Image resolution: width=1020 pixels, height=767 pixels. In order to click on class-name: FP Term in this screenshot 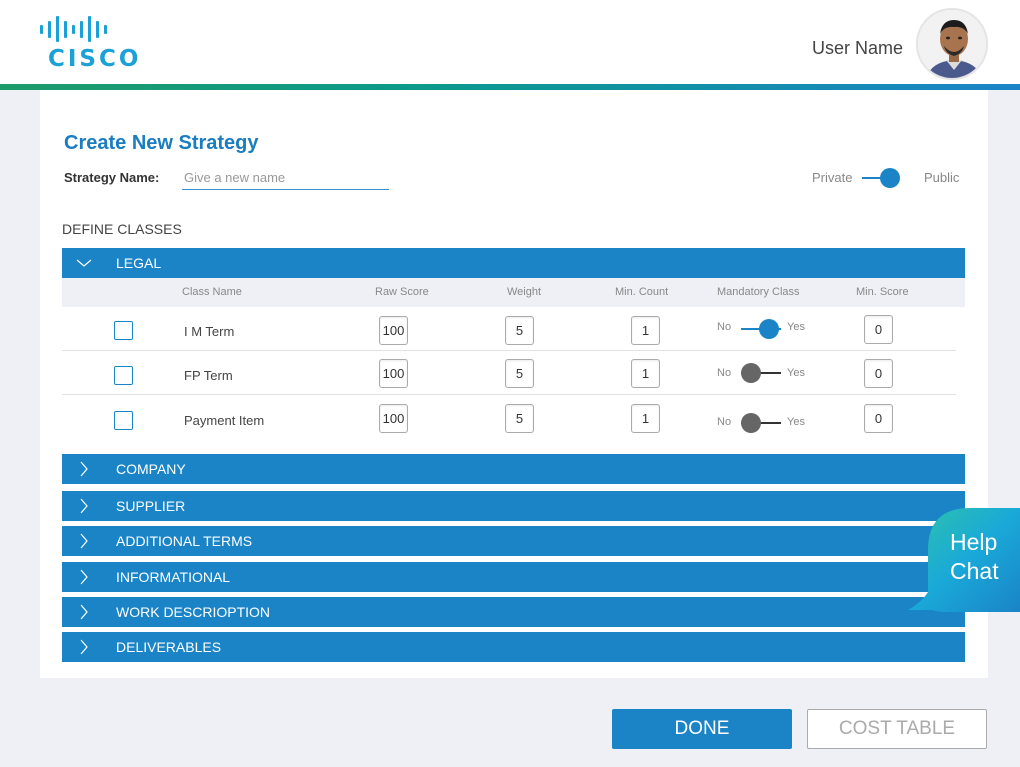, I will do `click(208, 375)`.